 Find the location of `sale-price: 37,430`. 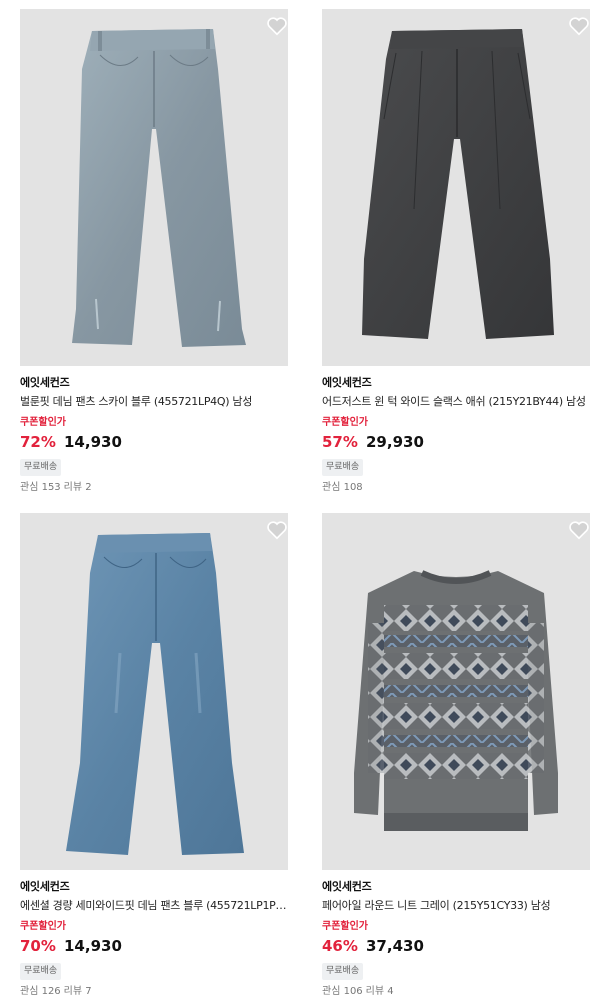

sale-price: 37,430 is located at coordinates (395, 946).